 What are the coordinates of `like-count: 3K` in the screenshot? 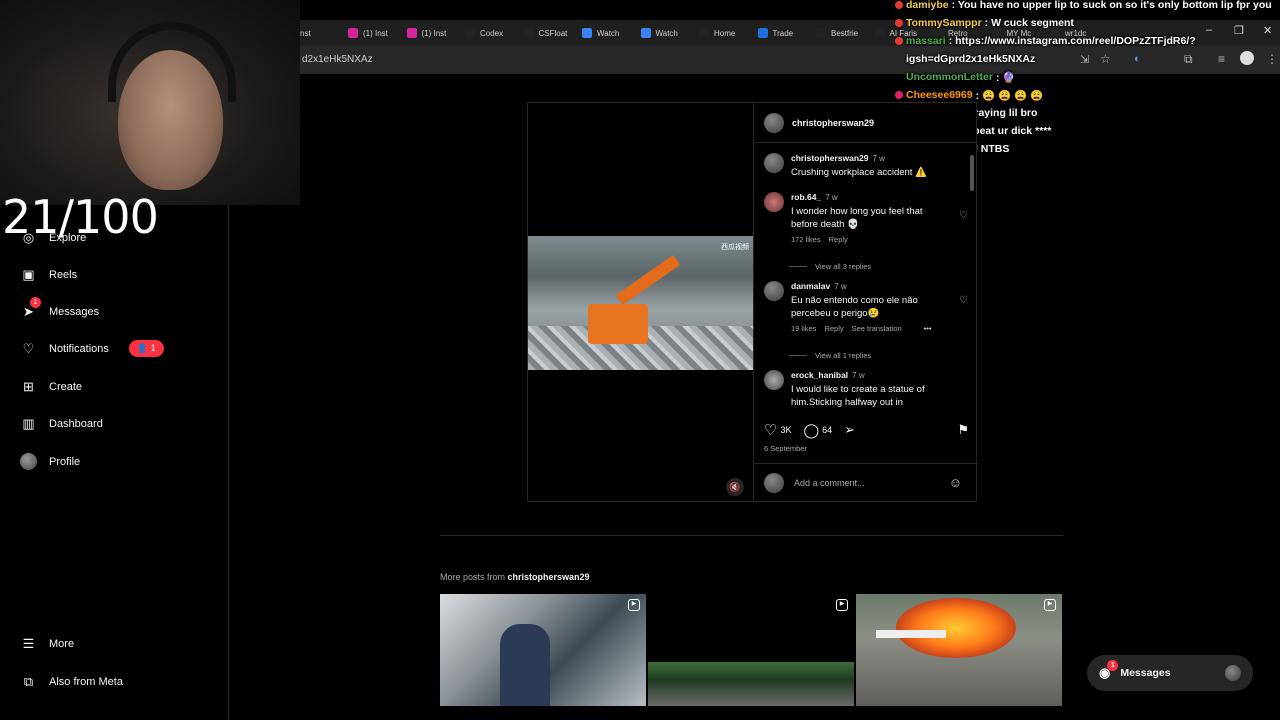 It's located at (785, 430).